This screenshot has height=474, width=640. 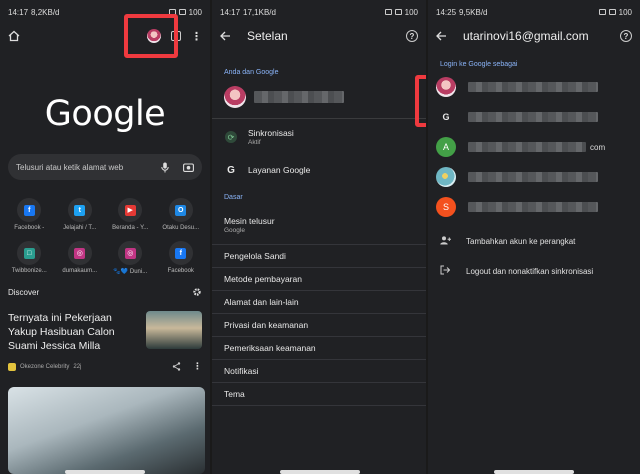 What do you see at coordinates (319, 348) in the screenshot?
I see `settings-item: Pemeriksaan keamanan` at bounding box center [319, 348].